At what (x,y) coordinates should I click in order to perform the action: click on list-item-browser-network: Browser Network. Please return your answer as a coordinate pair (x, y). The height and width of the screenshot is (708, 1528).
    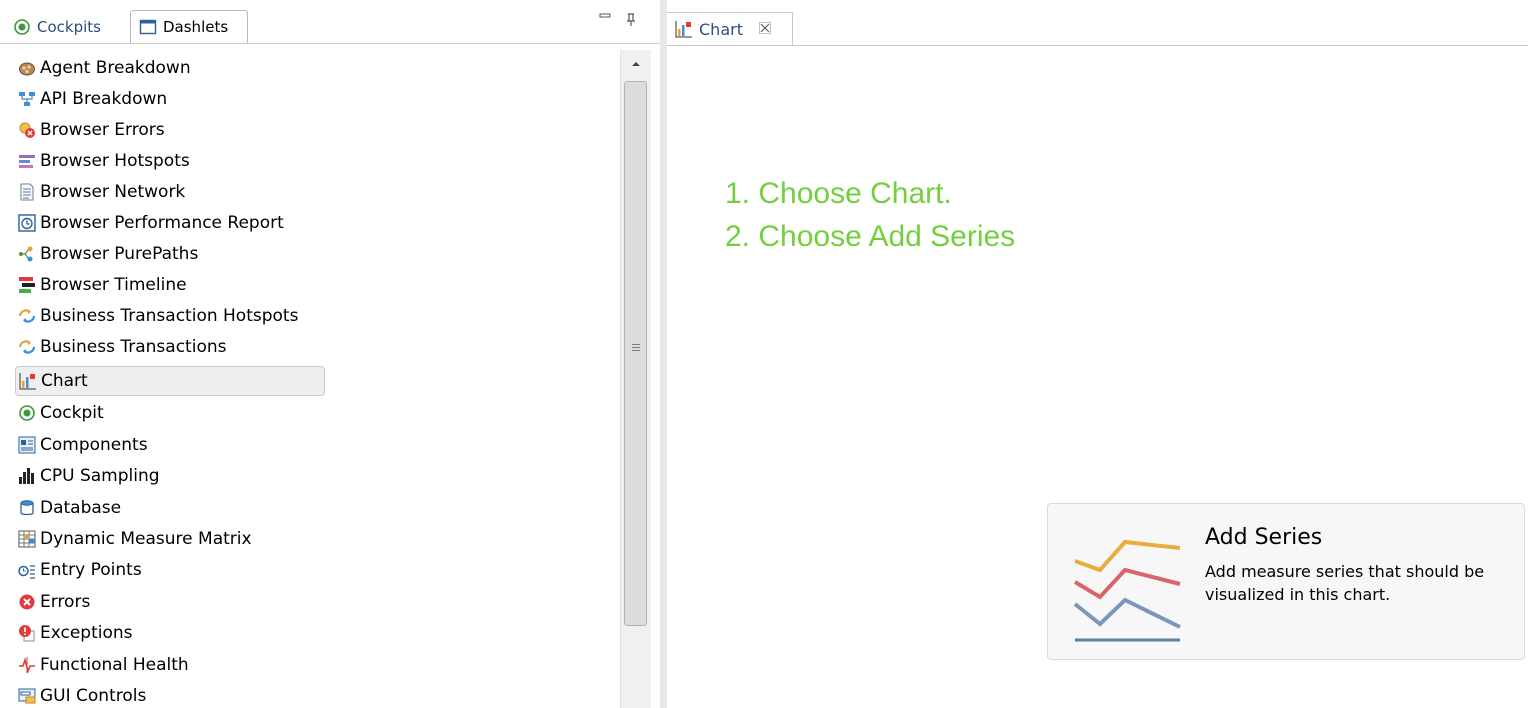
    Looking at the image, I should click on (100, 192).